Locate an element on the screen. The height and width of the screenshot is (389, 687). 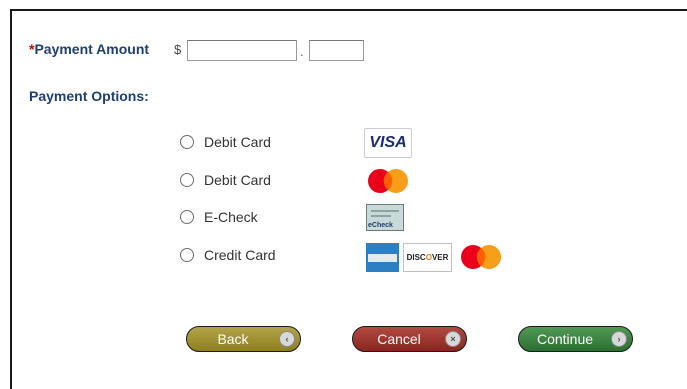
payment-options-label: Payment Options: is located at coordinates (89, 96).